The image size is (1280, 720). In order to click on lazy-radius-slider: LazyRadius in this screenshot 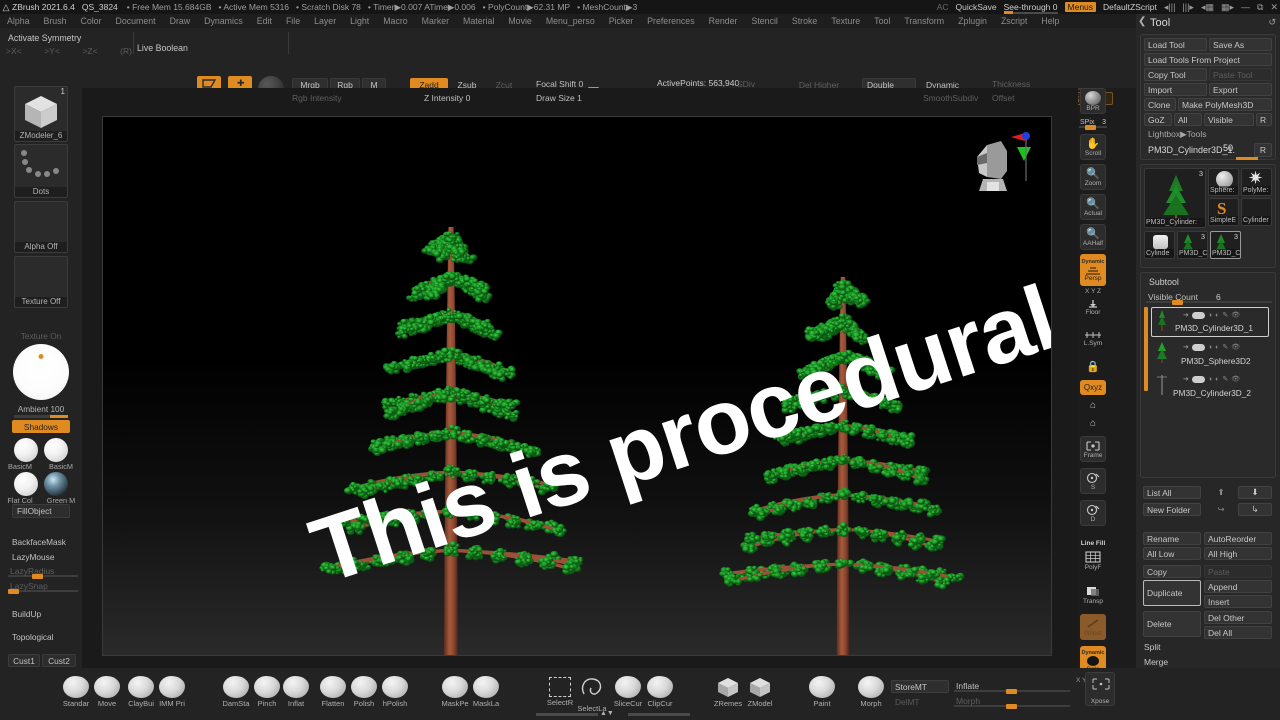, I will do `click(43, 572)`.